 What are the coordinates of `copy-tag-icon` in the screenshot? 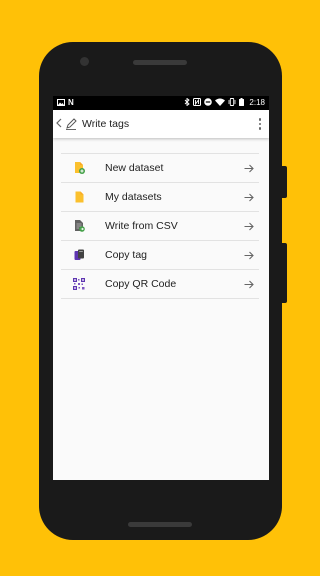 It's located at (79, 255).